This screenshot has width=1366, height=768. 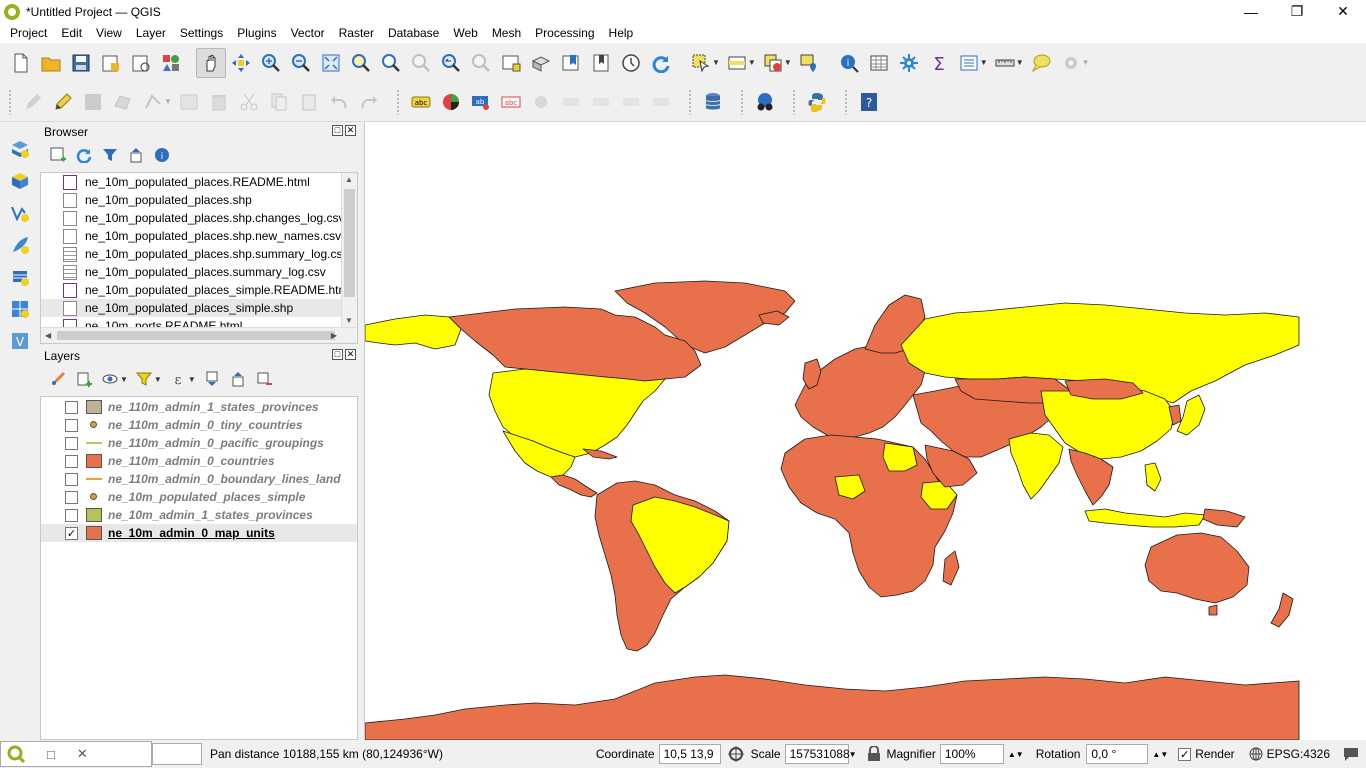 What do you see at coordinates (158, 379) in the screenshot?
I see `filter-legend-dropdown-icon: ▼` at bounding box center [158, 379].